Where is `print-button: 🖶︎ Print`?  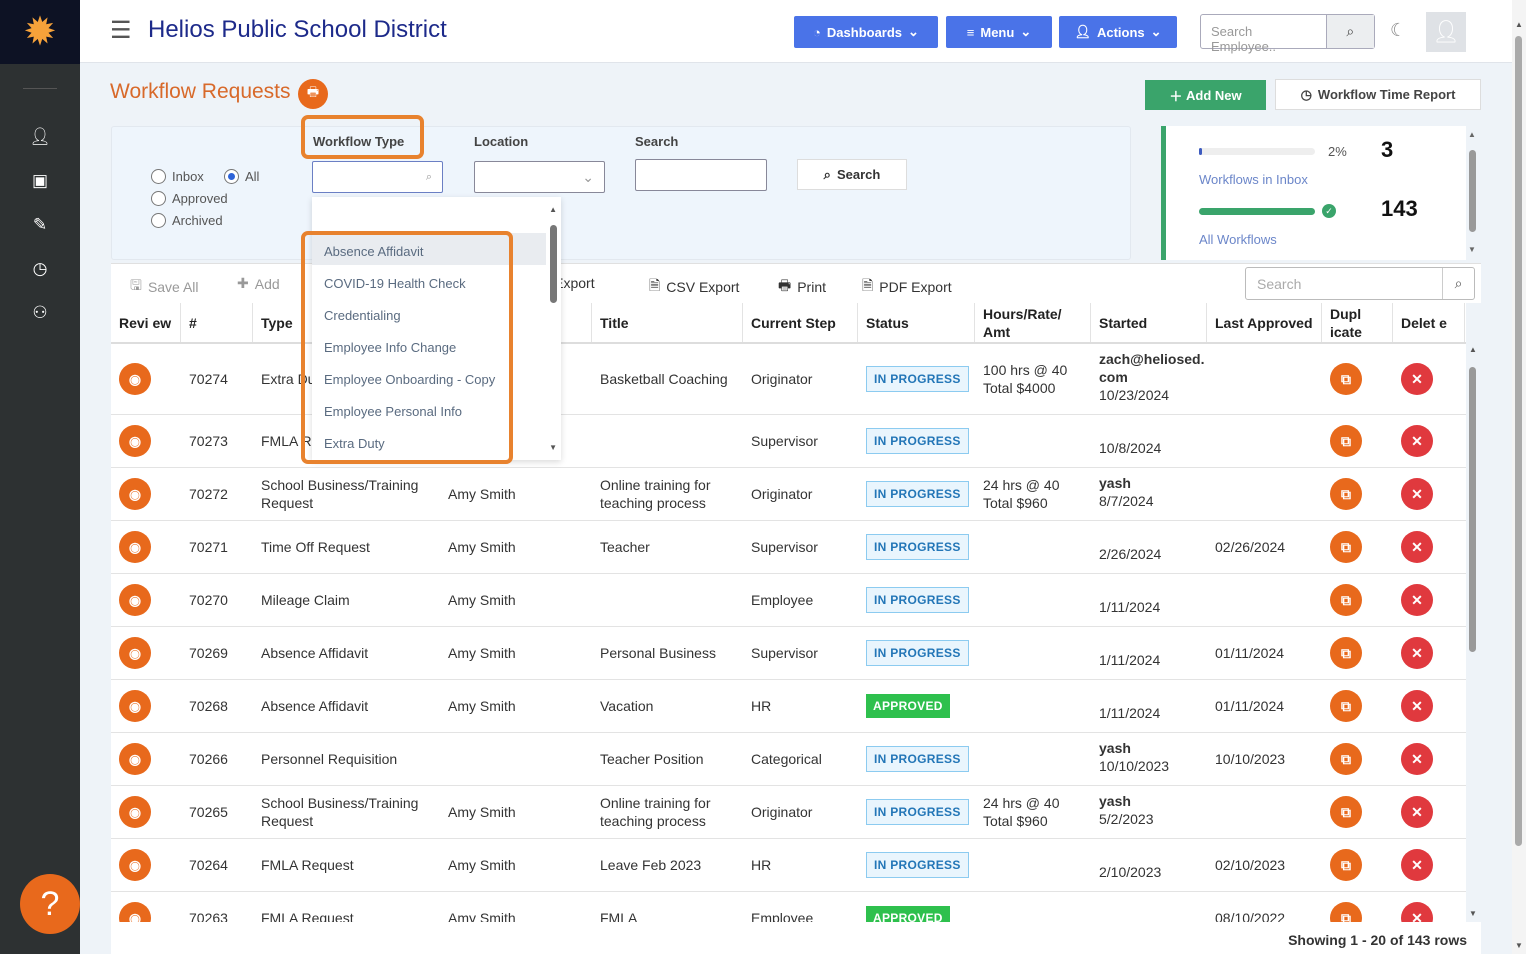 print-button: 🖶︎ Print is located at coordinates (802, 287).